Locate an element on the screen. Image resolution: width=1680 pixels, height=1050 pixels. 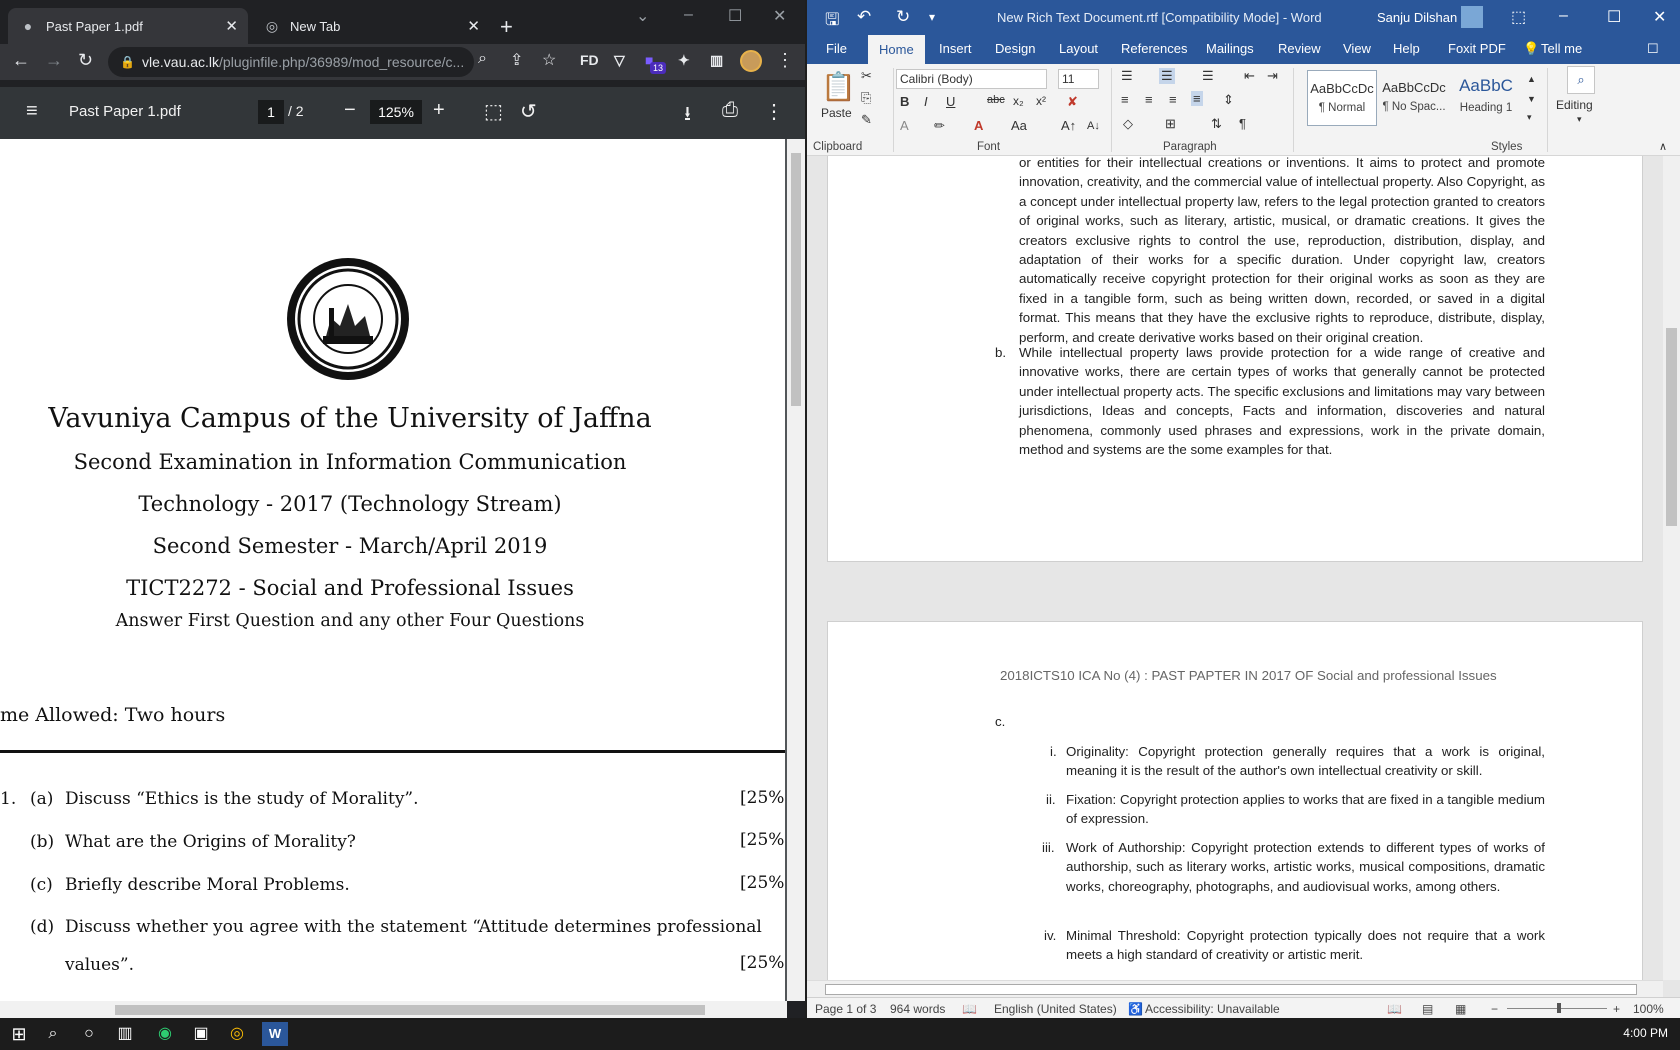
tab-design: Design is located at coordinates (1015, 48).